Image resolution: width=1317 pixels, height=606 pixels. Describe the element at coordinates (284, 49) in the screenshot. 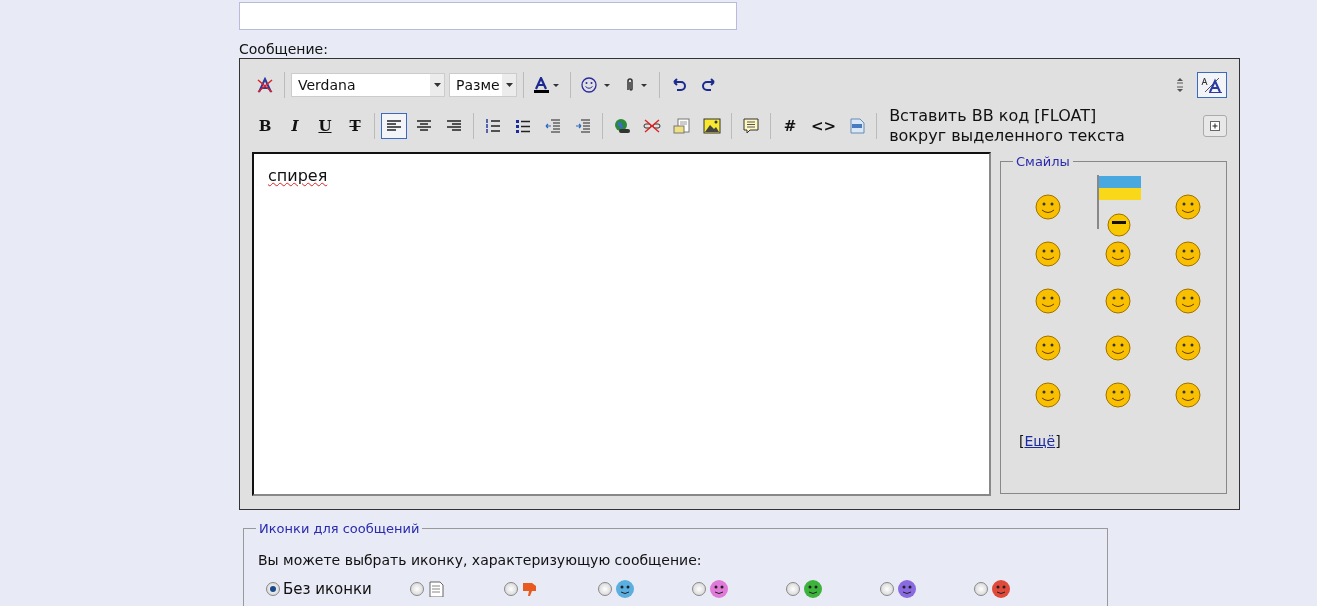

I see `message-label: Сообщение:` at that location.